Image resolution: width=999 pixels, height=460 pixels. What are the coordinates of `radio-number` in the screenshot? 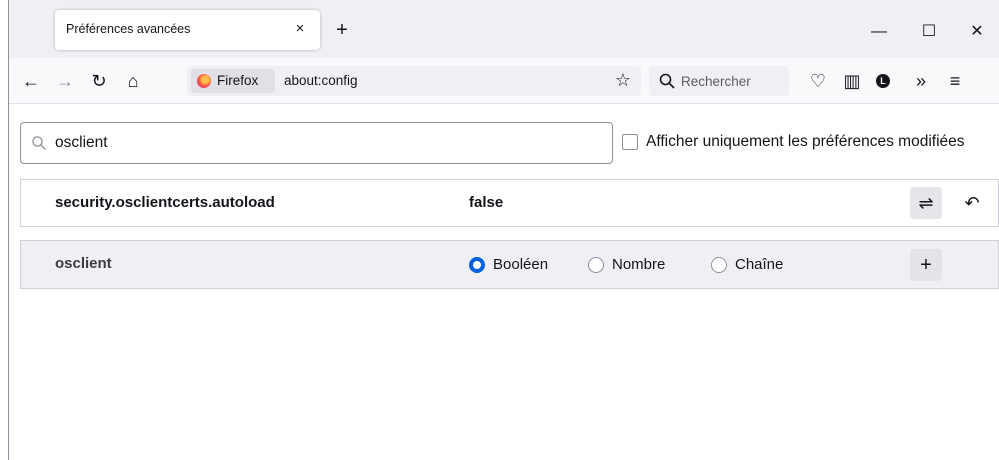 It's located at (596, 265).